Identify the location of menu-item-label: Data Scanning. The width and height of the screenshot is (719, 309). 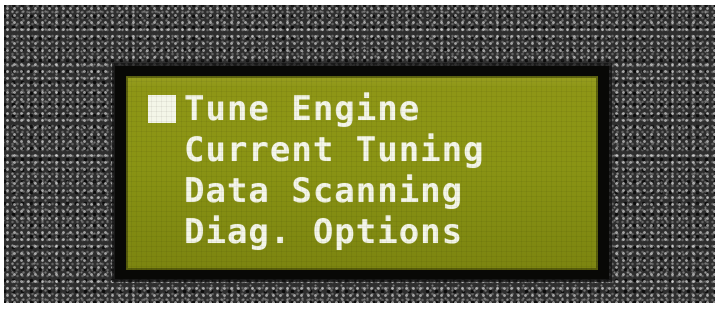
(324, 190).